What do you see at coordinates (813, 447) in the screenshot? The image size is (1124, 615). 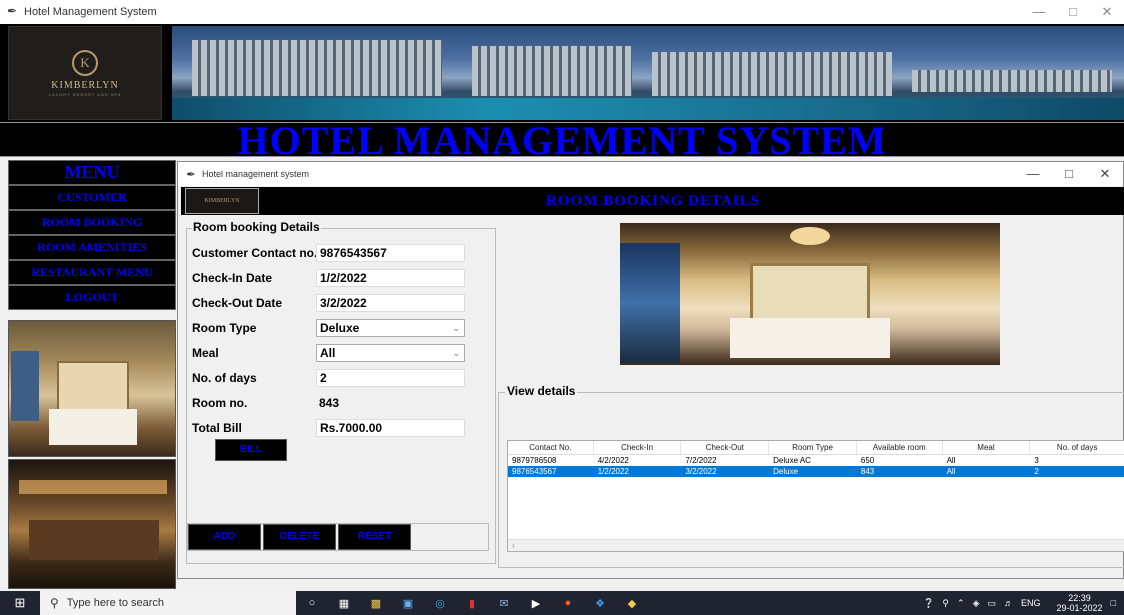 I see `column-header: Room Type` at bounding box center [813, 447].